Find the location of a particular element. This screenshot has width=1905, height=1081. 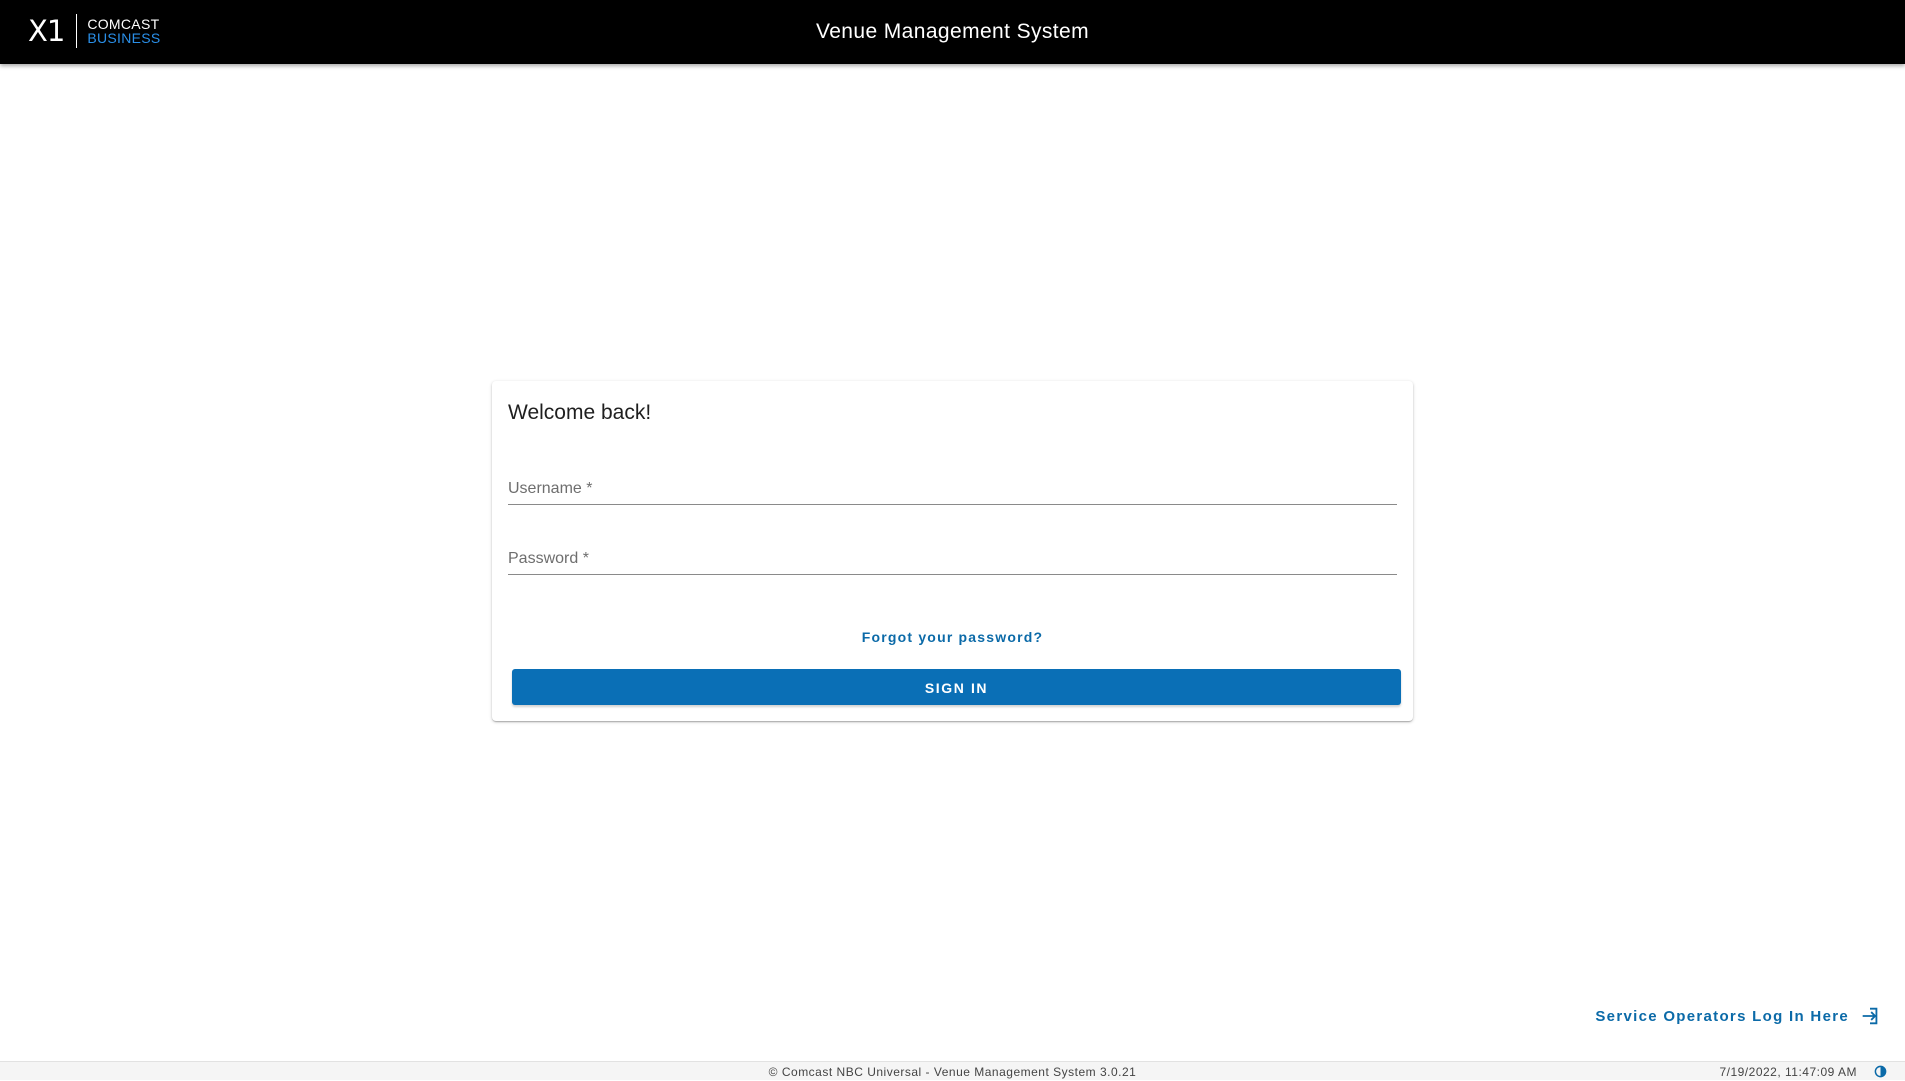

username-field: Username * is located at coordinates (952, 485).